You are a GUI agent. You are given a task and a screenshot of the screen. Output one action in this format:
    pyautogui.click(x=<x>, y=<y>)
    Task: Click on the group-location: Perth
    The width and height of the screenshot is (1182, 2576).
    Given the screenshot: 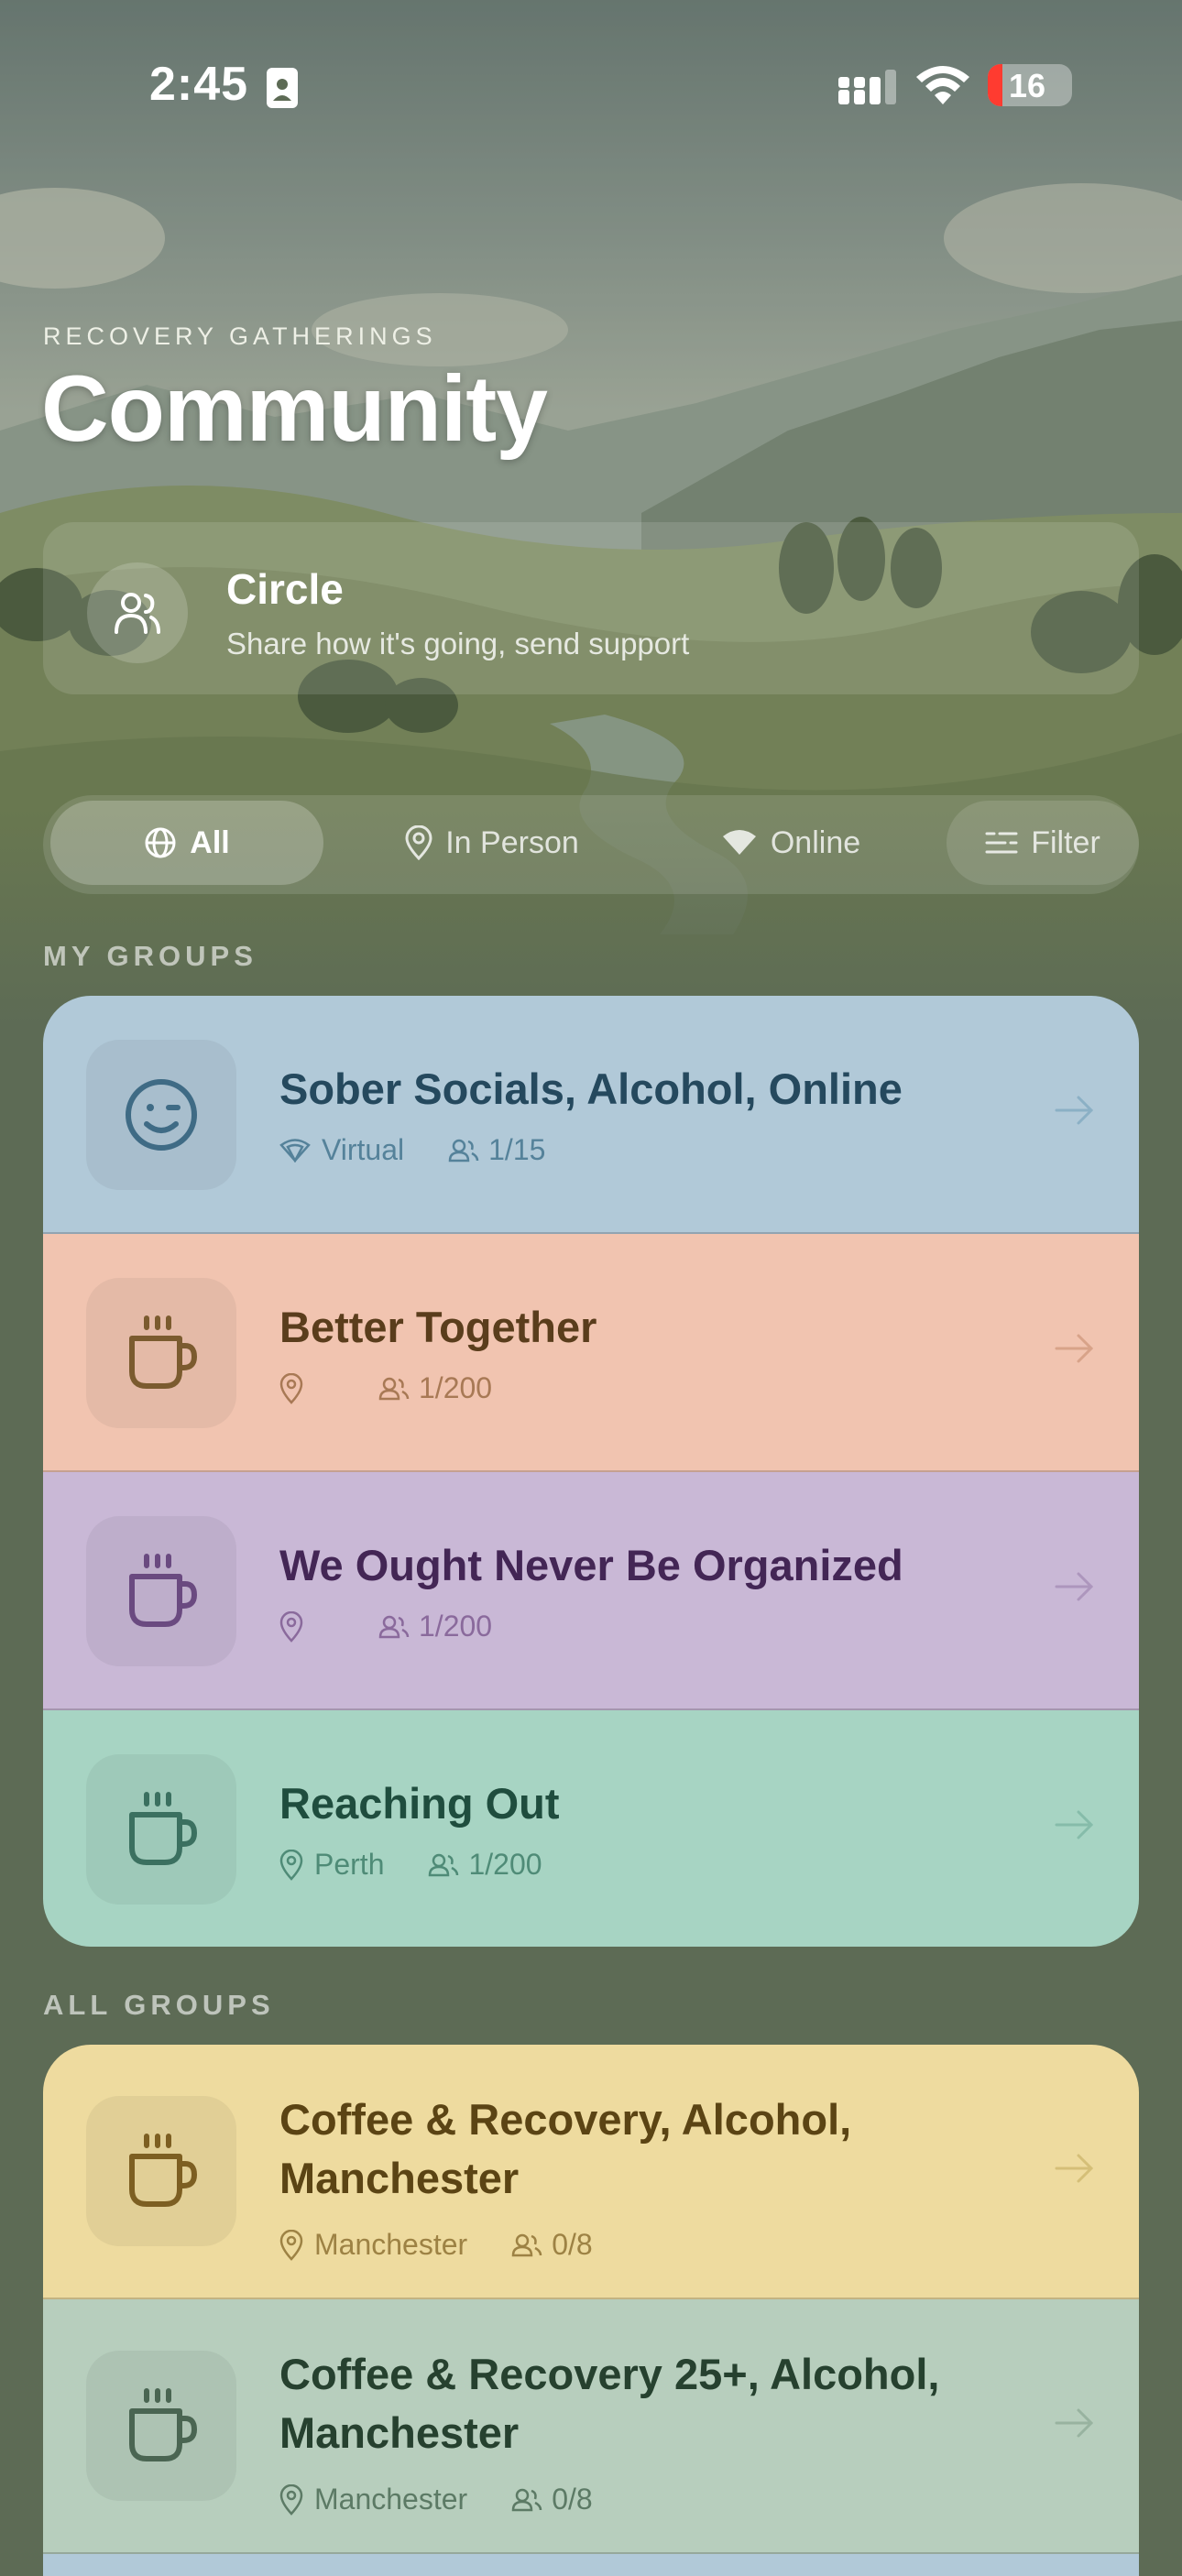 What is the action you would take?
    pyautogui.click(x=331, y=1865)
    